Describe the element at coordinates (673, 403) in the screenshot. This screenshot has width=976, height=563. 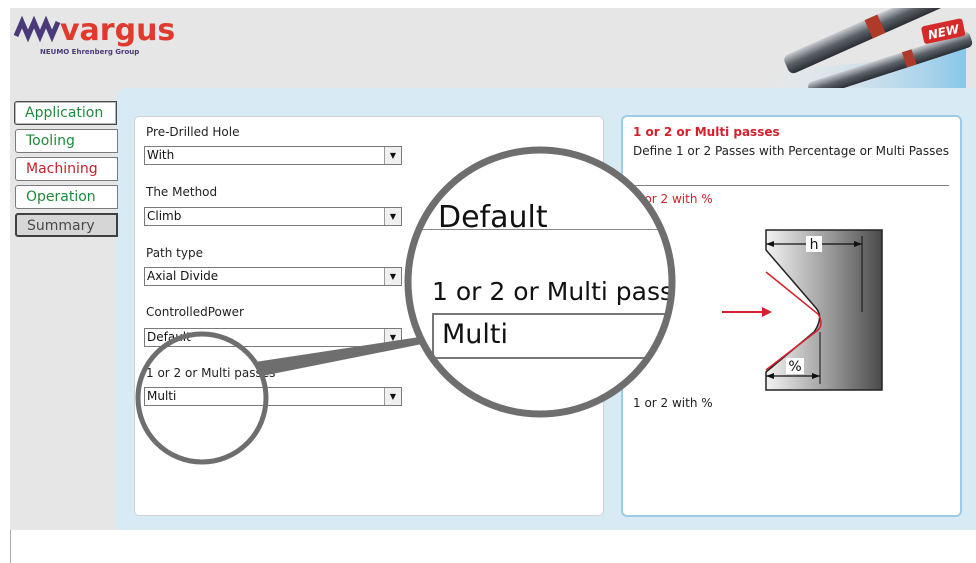
I see `info-caption: 1 or 2 with %` at that location.